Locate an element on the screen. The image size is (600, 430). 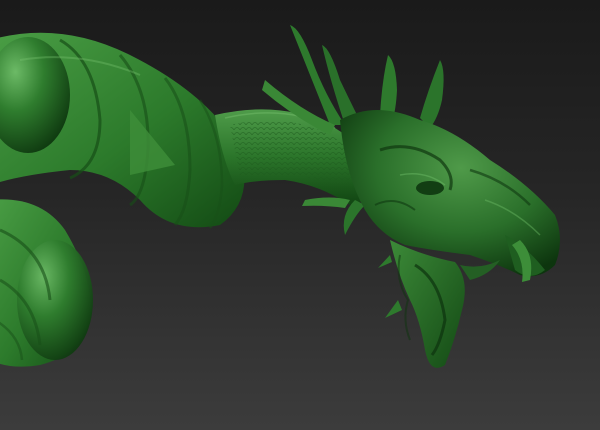
dragon-head is located at coordinates (450, 196).